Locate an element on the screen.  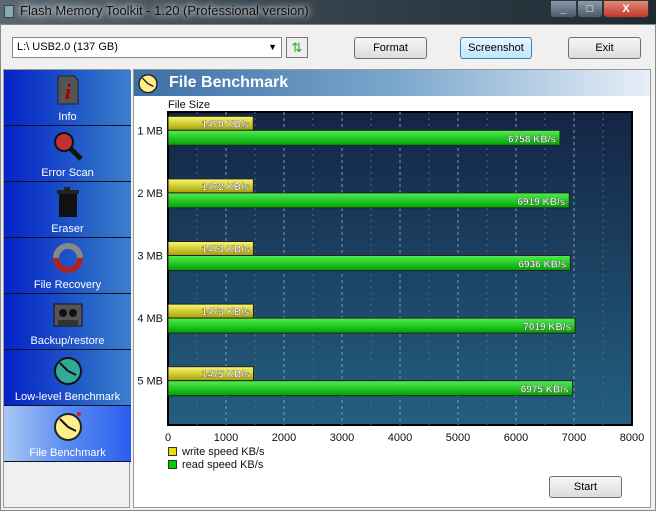
x-tick-label: 3000 is located at coordinates (342, 438).